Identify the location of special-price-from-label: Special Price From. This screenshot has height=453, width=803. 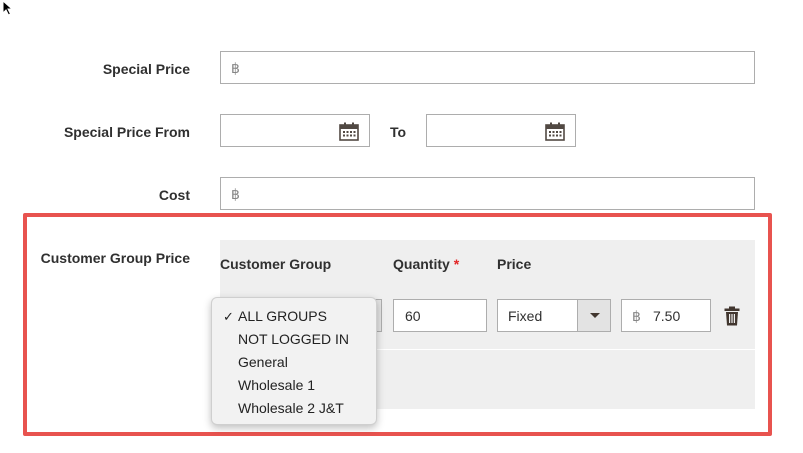
(126, 132).